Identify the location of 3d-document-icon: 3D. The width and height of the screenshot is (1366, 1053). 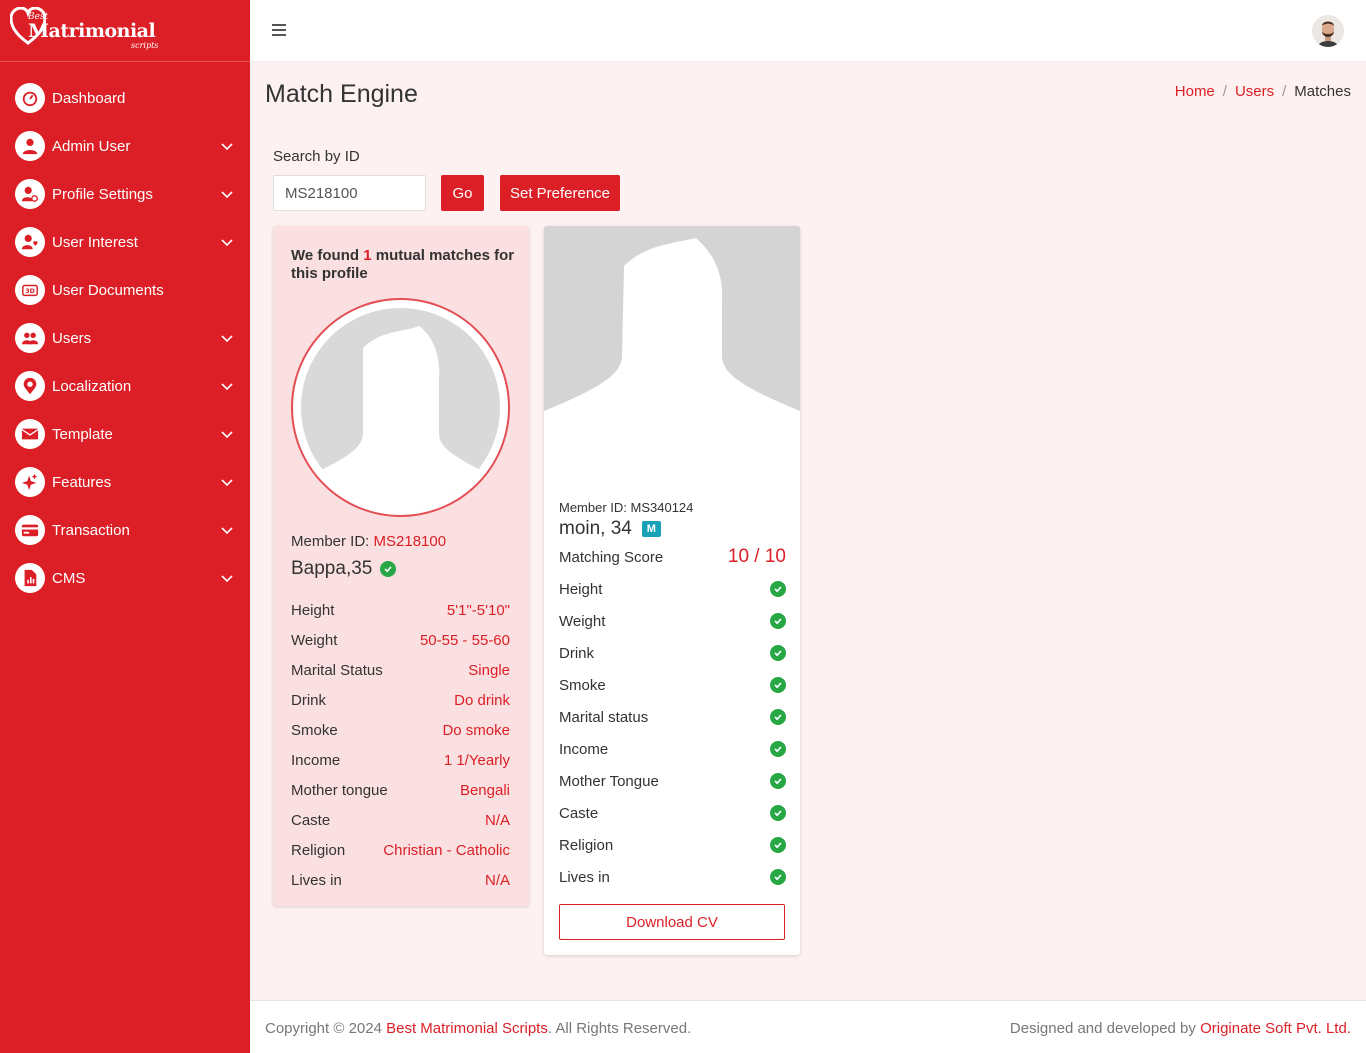
(30, 290).